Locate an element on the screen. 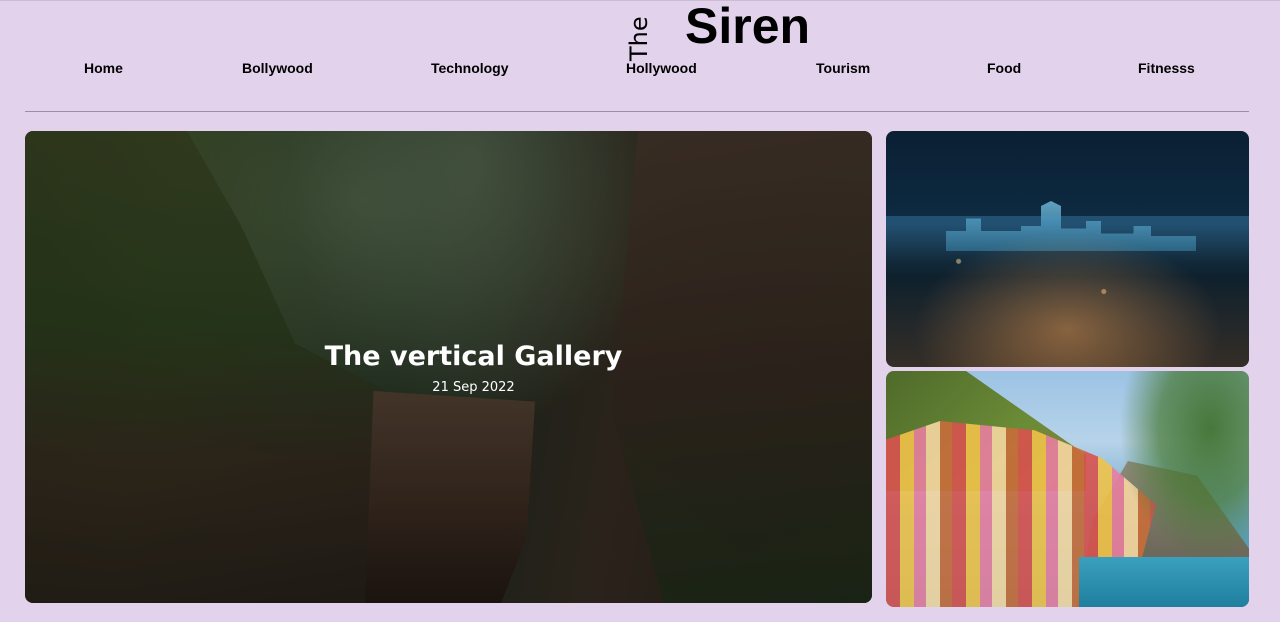 The width and height of the screenshot is (1280, 622). logo-name: Siren is located at coordinates (747, 27).